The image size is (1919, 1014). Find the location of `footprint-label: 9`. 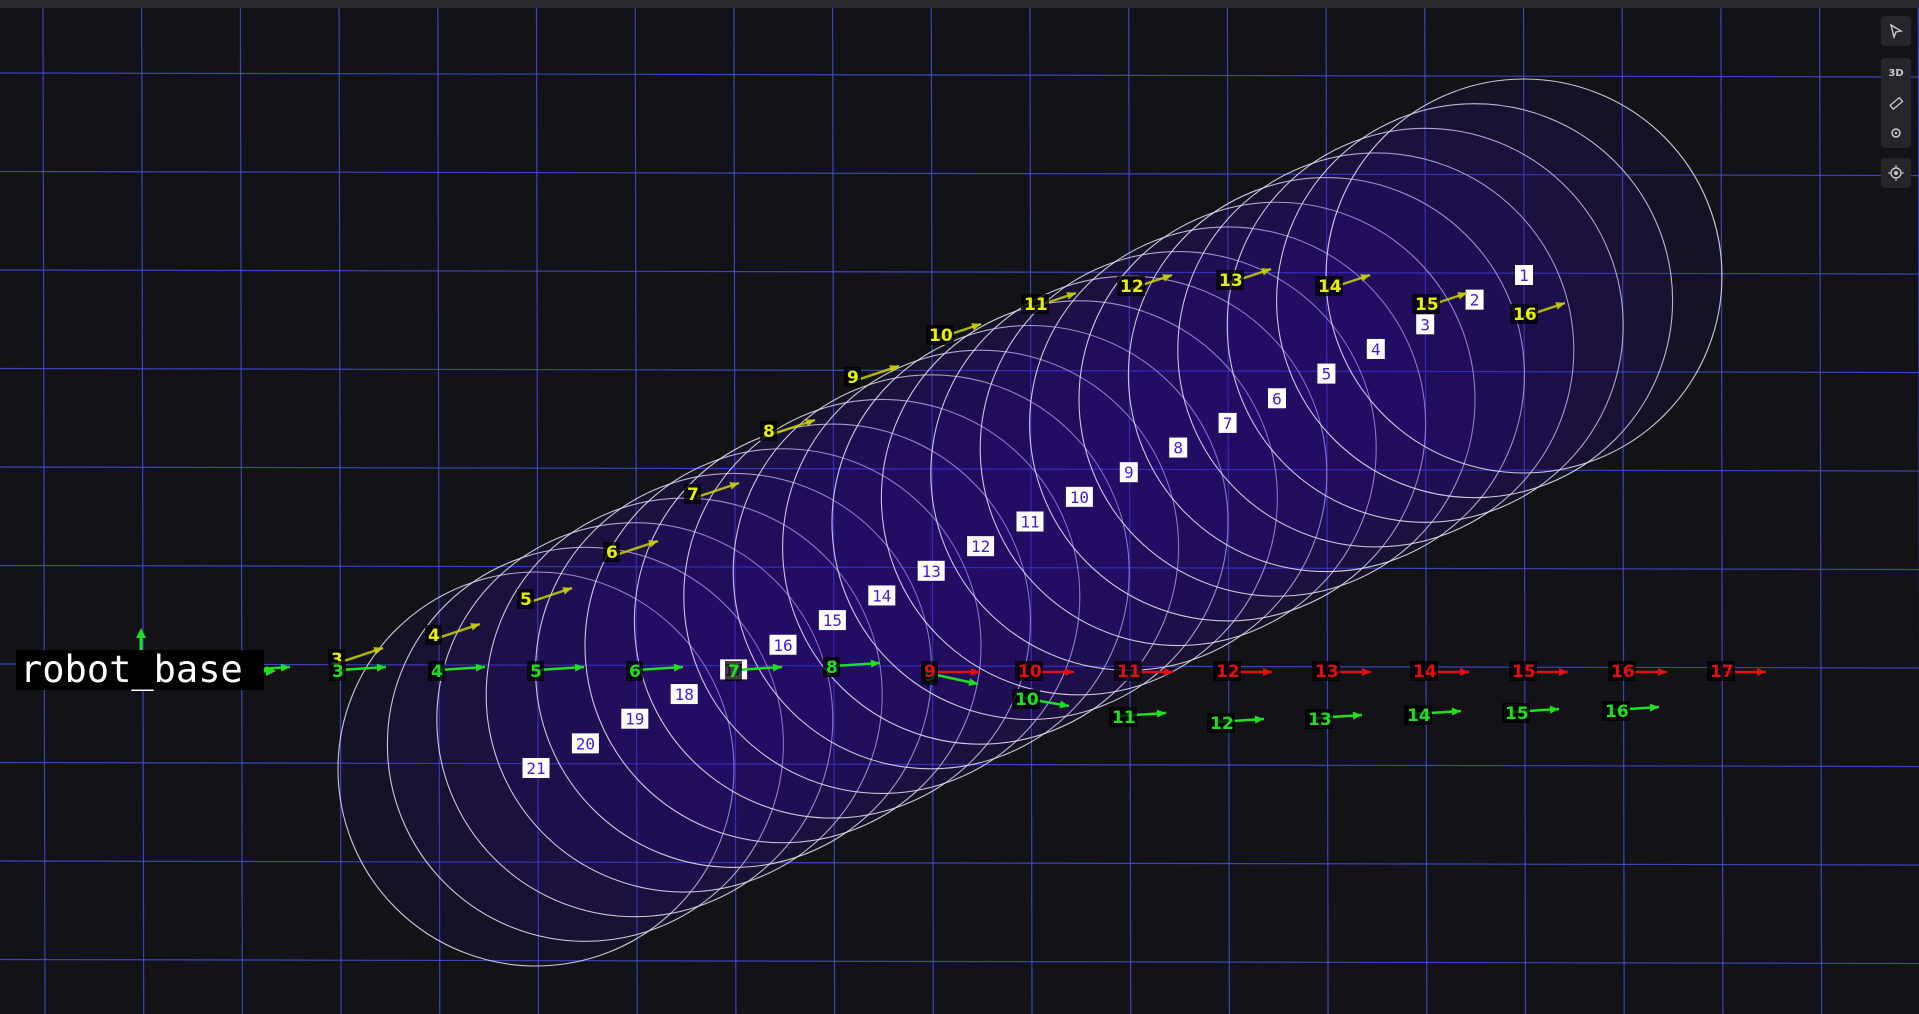

footprint-label: 9 is located at coordinates (1129, 472).